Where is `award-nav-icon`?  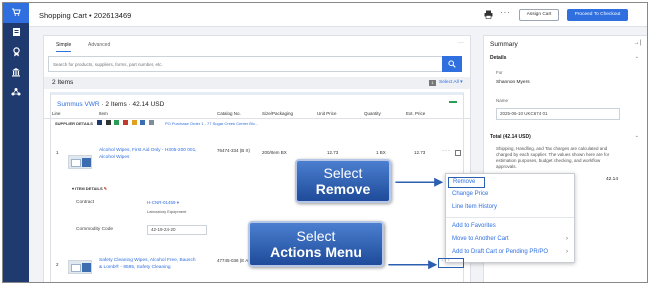
award-nav-icon is located at coordinates (16, 53).